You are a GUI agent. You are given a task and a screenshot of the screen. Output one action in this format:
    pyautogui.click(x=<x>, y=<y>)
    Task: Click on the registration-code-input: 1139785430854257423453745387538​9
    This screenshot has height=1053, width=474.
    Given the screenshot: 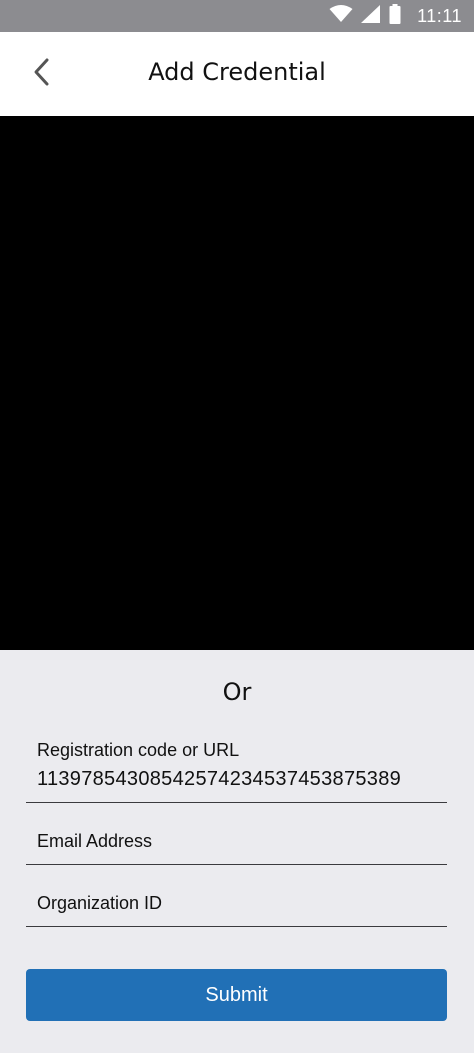 What is the action you would take?
    pyautogui.click(x=219, y=779)
    